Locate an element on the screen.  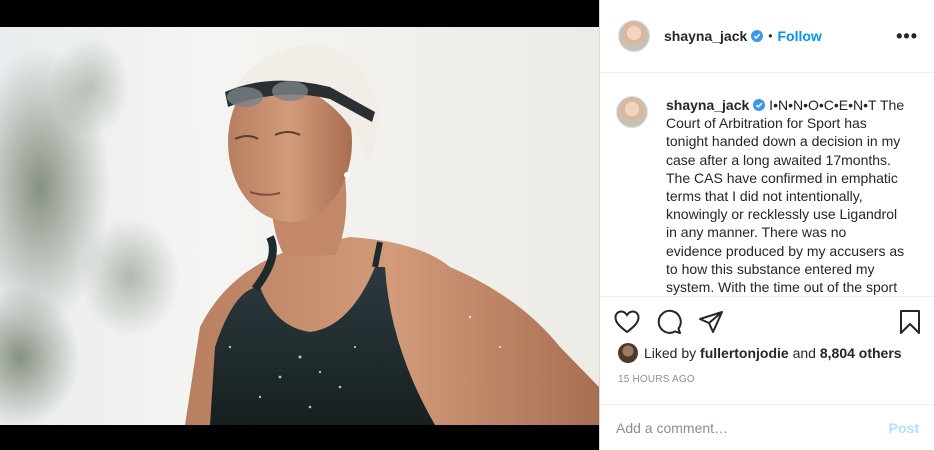
comment-icon is located at coordinates (669, 322).